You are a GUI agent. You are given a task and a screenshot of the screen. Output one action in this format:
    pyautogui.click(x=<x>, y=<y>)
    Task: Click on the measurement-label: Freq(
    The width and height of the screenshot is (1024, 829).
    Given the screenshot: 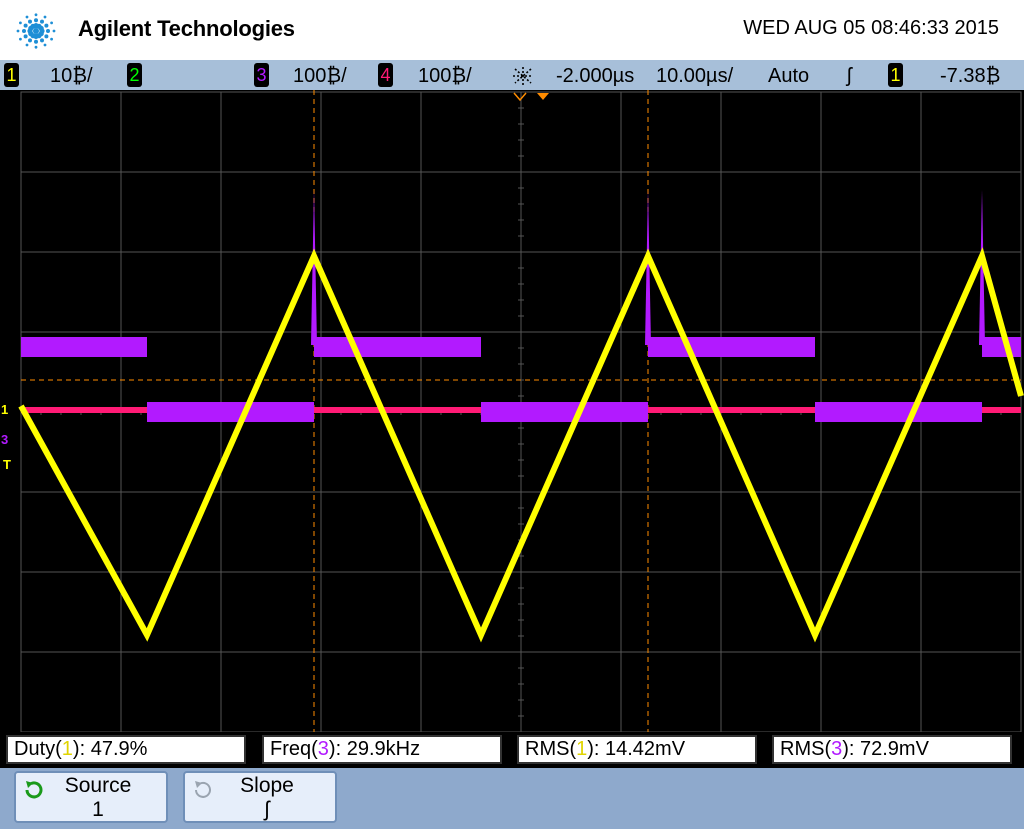 What is the action you would take?
    pyautogui.click(x=294, y=749)
    